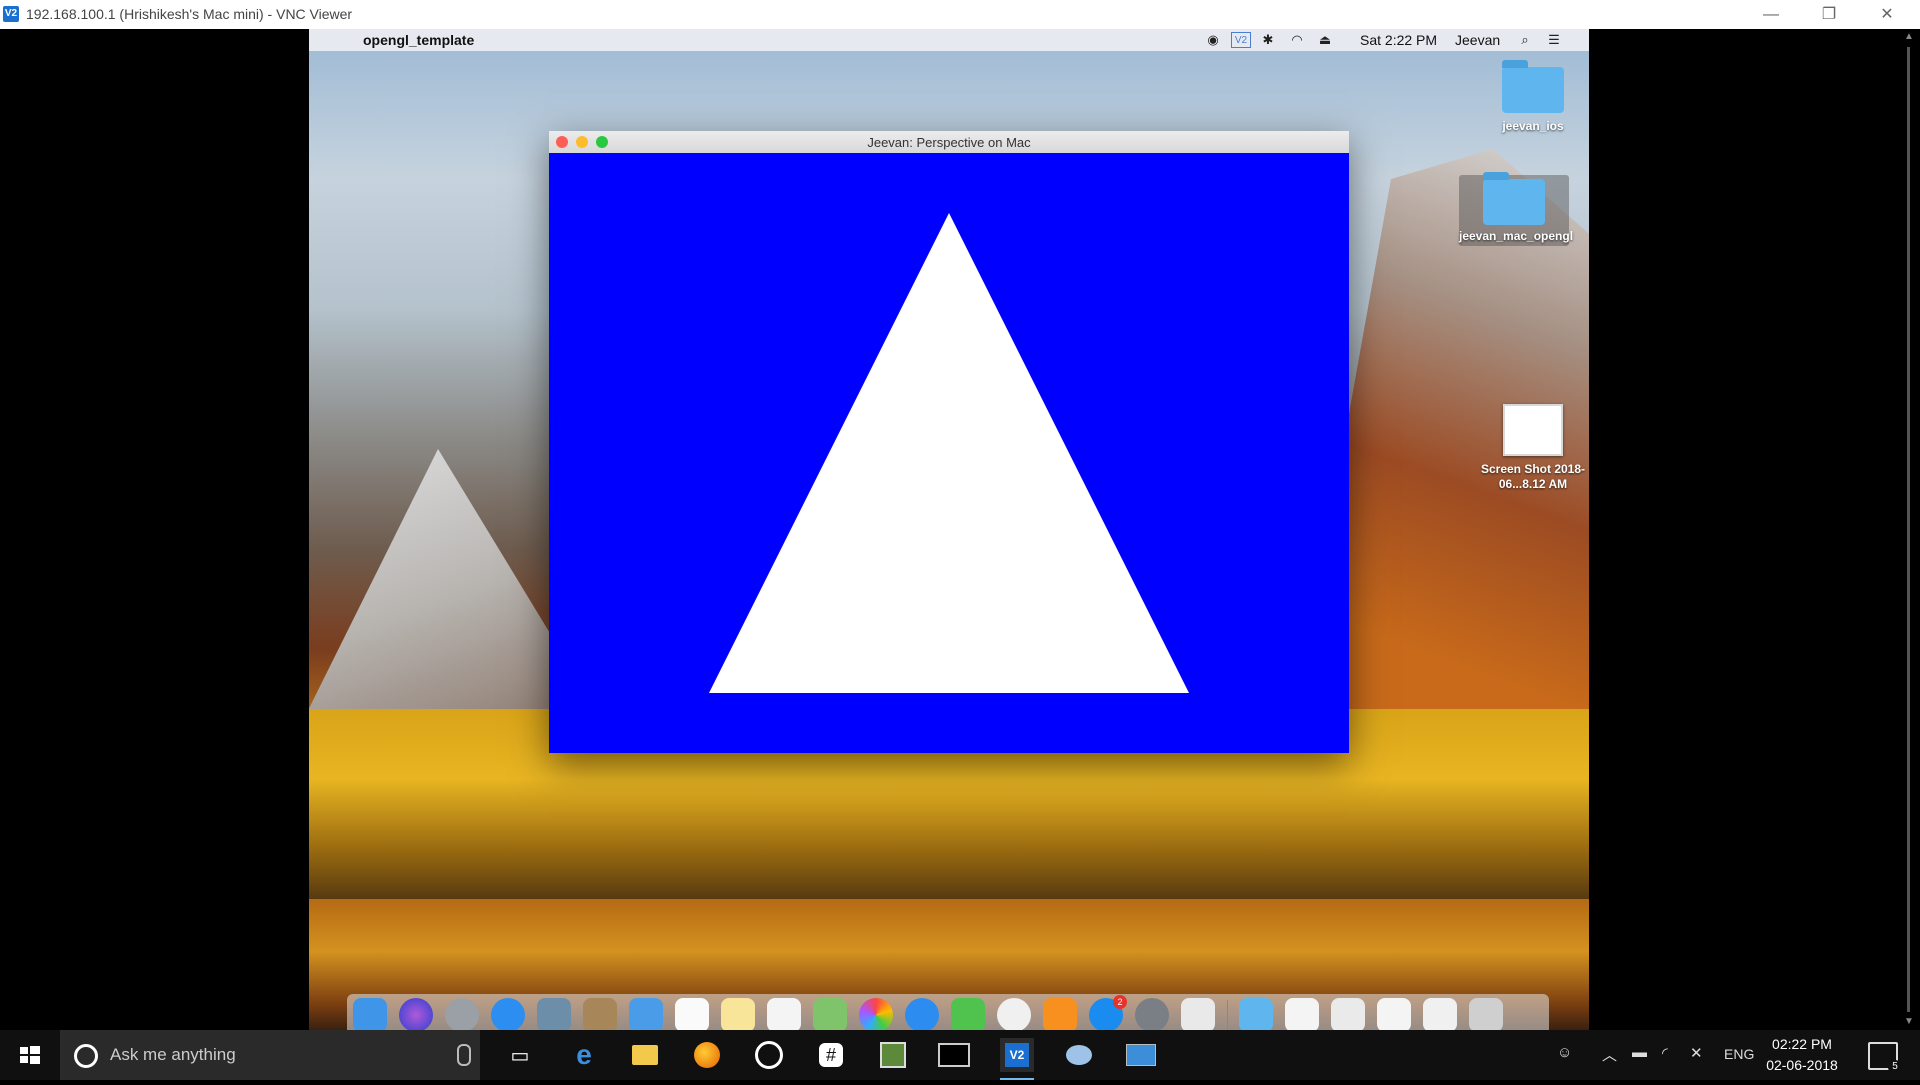  Describe the element at coordinates (1665, 1053) in the screenshot. I see `network-icon: ◜` at that location.